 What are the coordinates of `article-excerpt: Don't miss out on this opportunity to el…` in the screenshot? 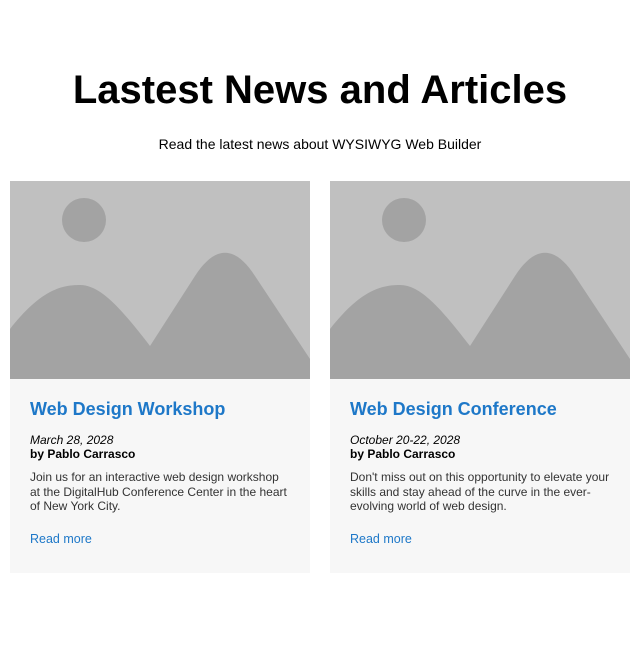 It's located at (480, 491).